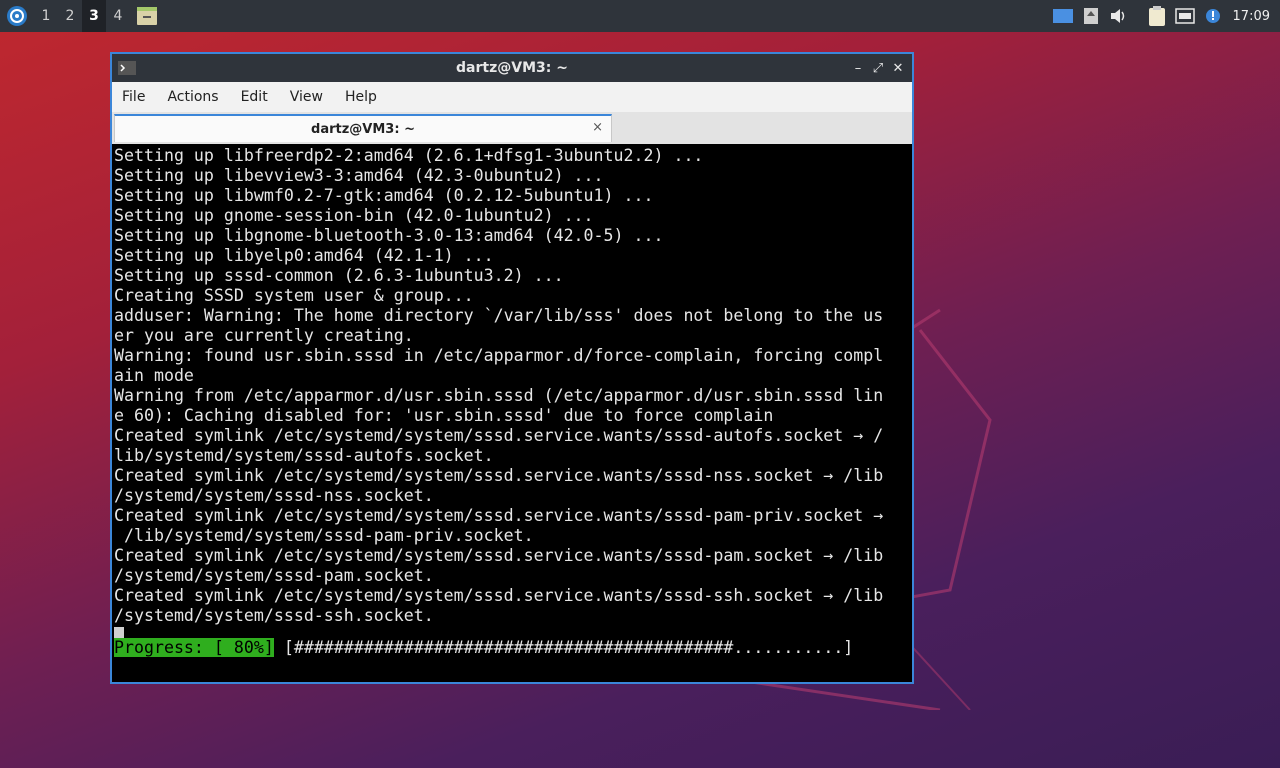 This screenshot has height=768, width=1280. What do you see at coordinates (17, 16) in the screenshot?
I see `xubuntu-logo-icon` at bounding box center [17, 16].